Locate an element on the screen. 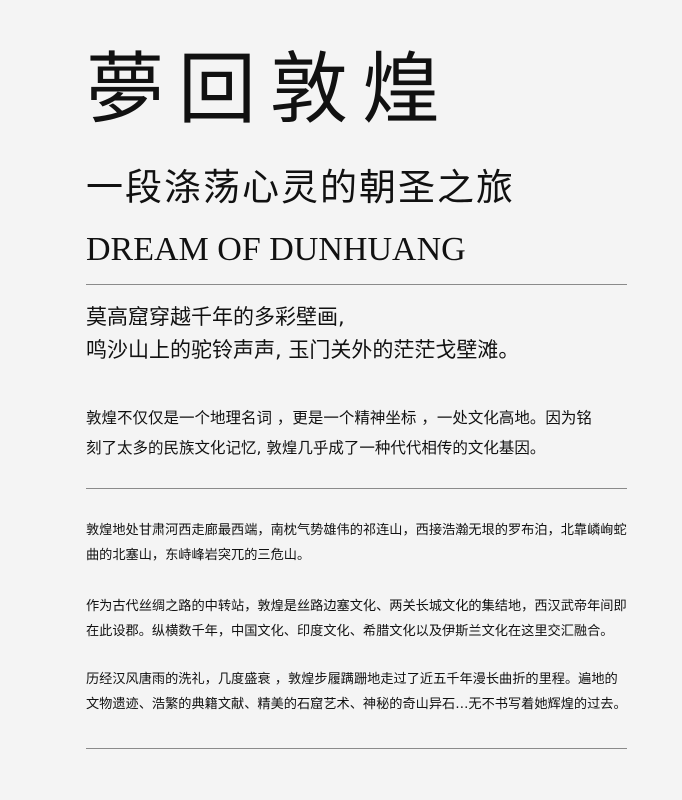 The image size is (682, 800). paragraph-line: 刻了太多的民族文化记忆, 敦煌几乎成了一种代代相传的文化基因。 is located at coordinates (316, 448).